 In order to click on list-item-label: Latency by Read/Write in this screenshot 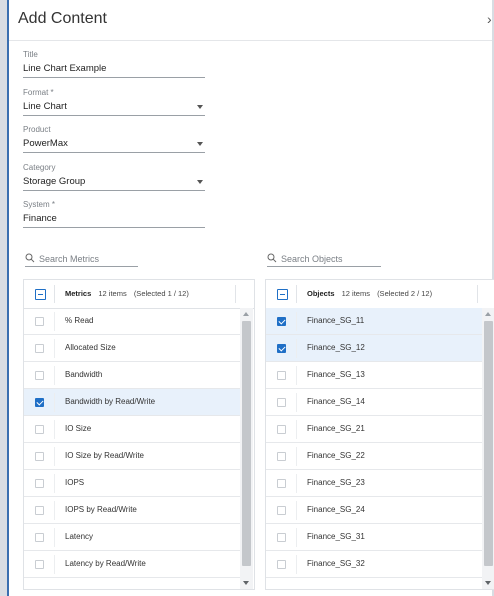, I will do `click(105, 563)`.